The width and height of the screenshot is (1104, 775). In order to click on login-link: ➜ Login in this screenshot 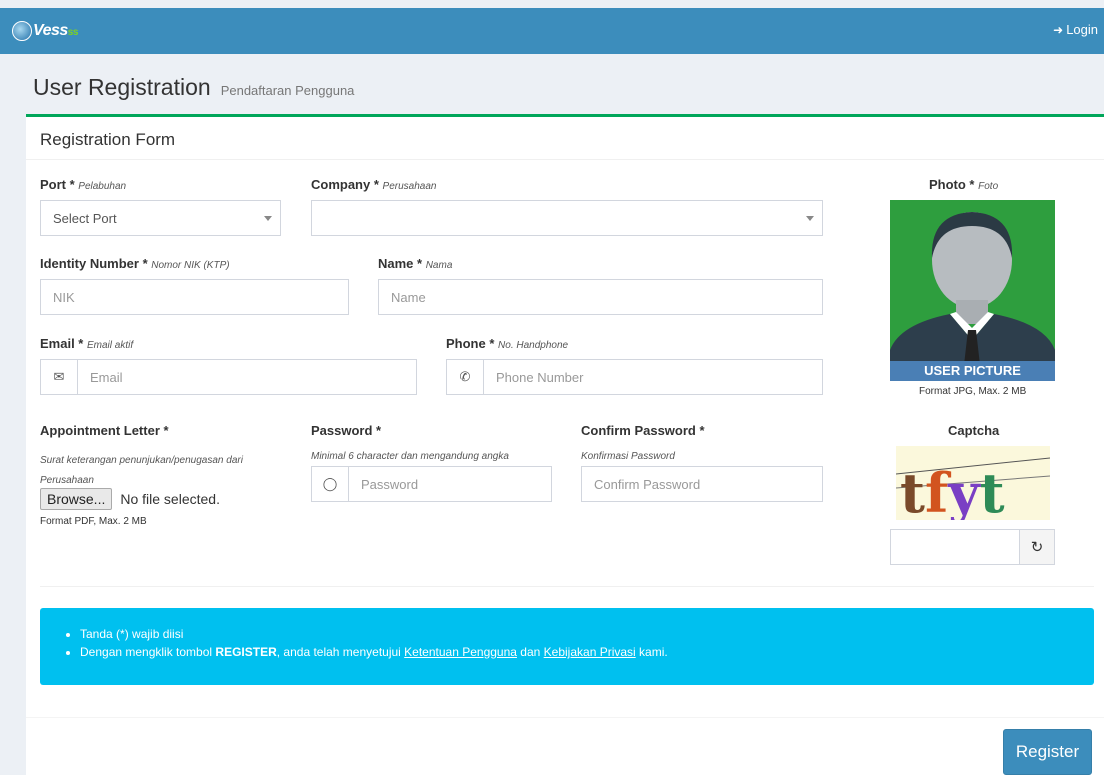, I will do `click(1075, 29)`.